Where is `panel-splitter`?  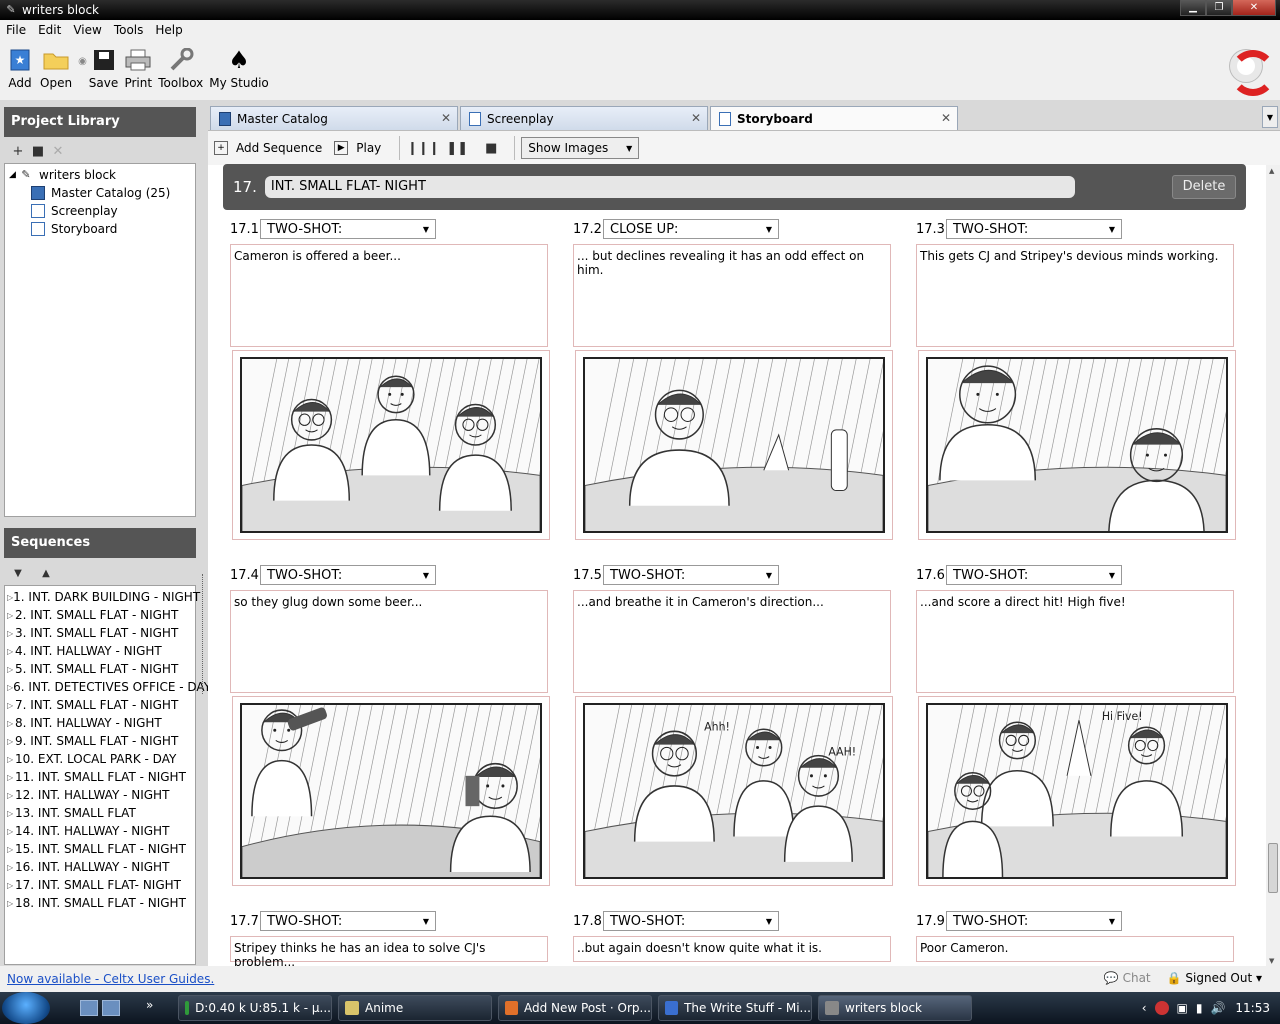
panel-splitter is located at coordinates (203, 535).